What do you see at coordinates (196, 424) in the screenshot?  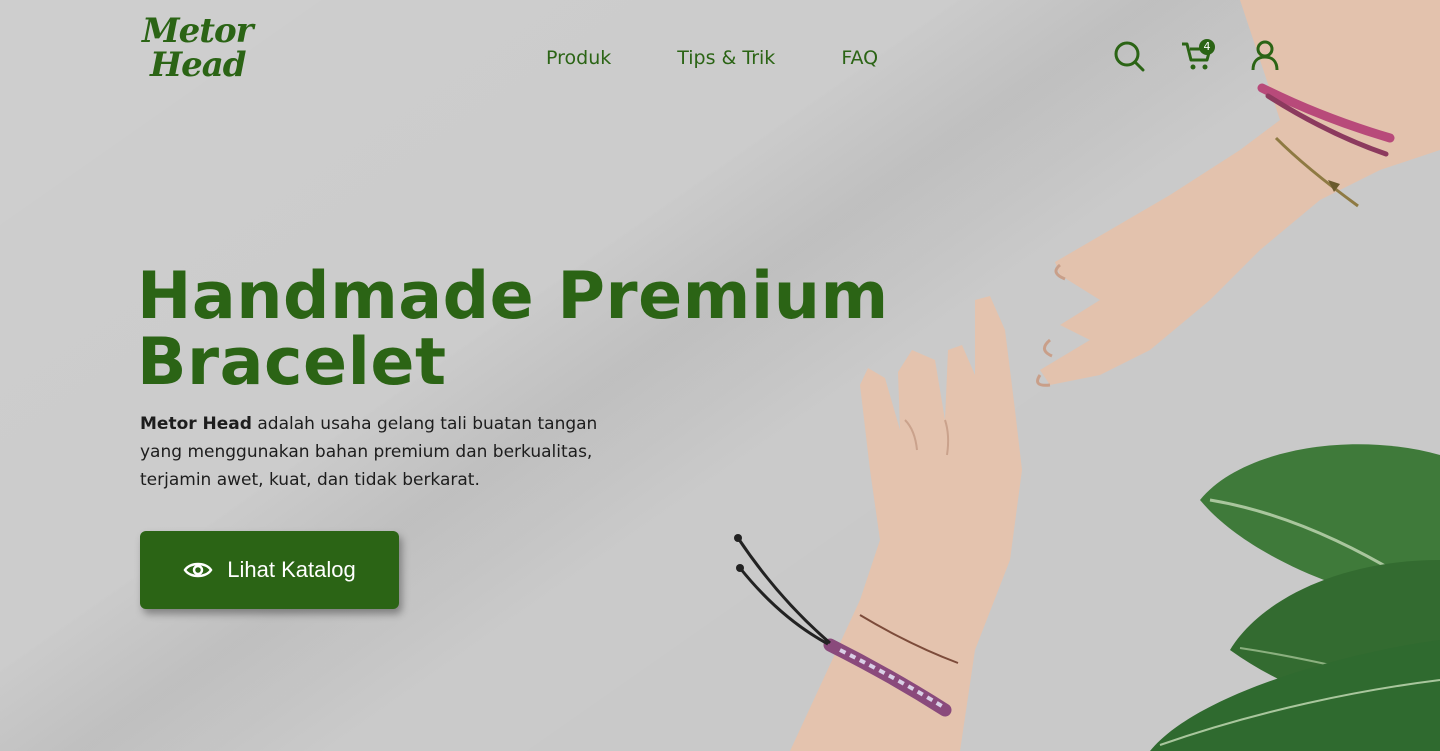 I see `hero-desc-brand: Metor Head` at bounding box center [196, 424].